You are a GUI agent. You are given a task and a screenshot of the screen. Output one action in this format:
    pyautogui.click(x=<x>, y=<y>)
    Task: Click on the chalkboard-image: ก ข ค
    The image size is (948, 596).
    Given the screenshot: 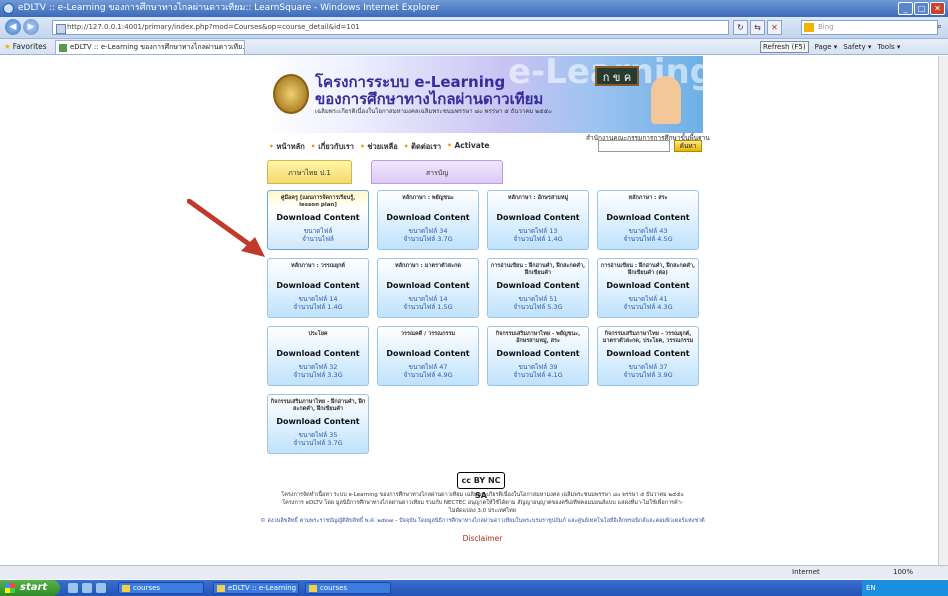 What is the action you would take?
    pyautogui.click(x=617, y=76)
    